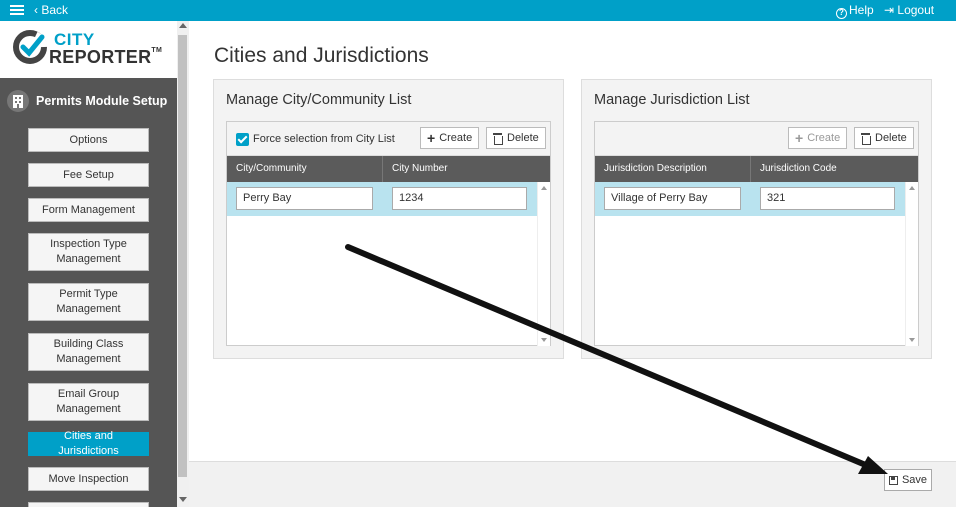 This screenshot has height=507, width=956. What do you see at coordinates (88, 175) in the screenshot?
I see `sidebar-item-fee-setup: Fee Setup` at bounding box center [88, 175].